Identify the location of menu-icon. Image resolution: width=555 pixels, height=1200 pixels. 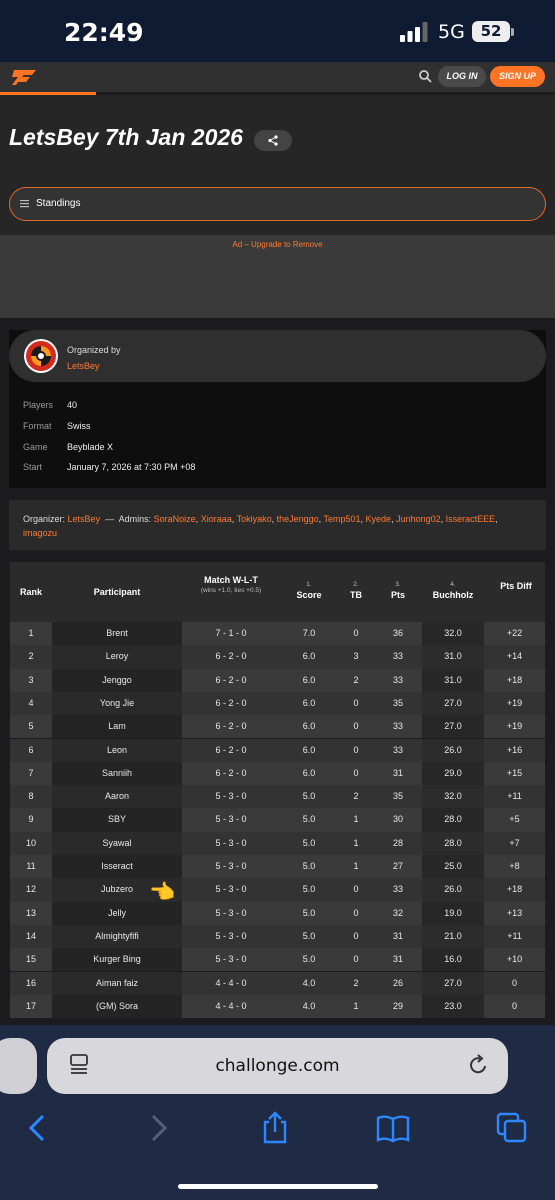
(24, 204).